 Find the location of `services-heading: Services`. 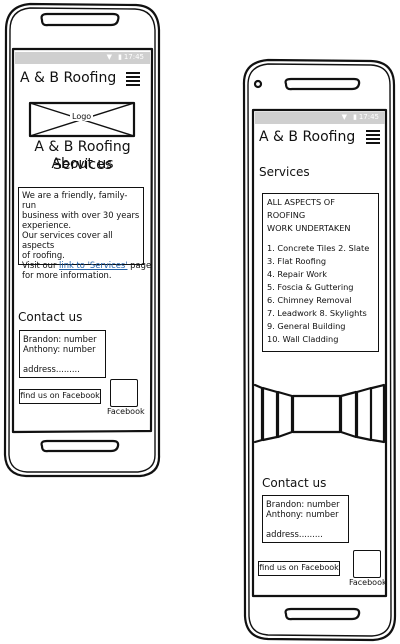

services-heading: Services is located at coordinates (284, 172).